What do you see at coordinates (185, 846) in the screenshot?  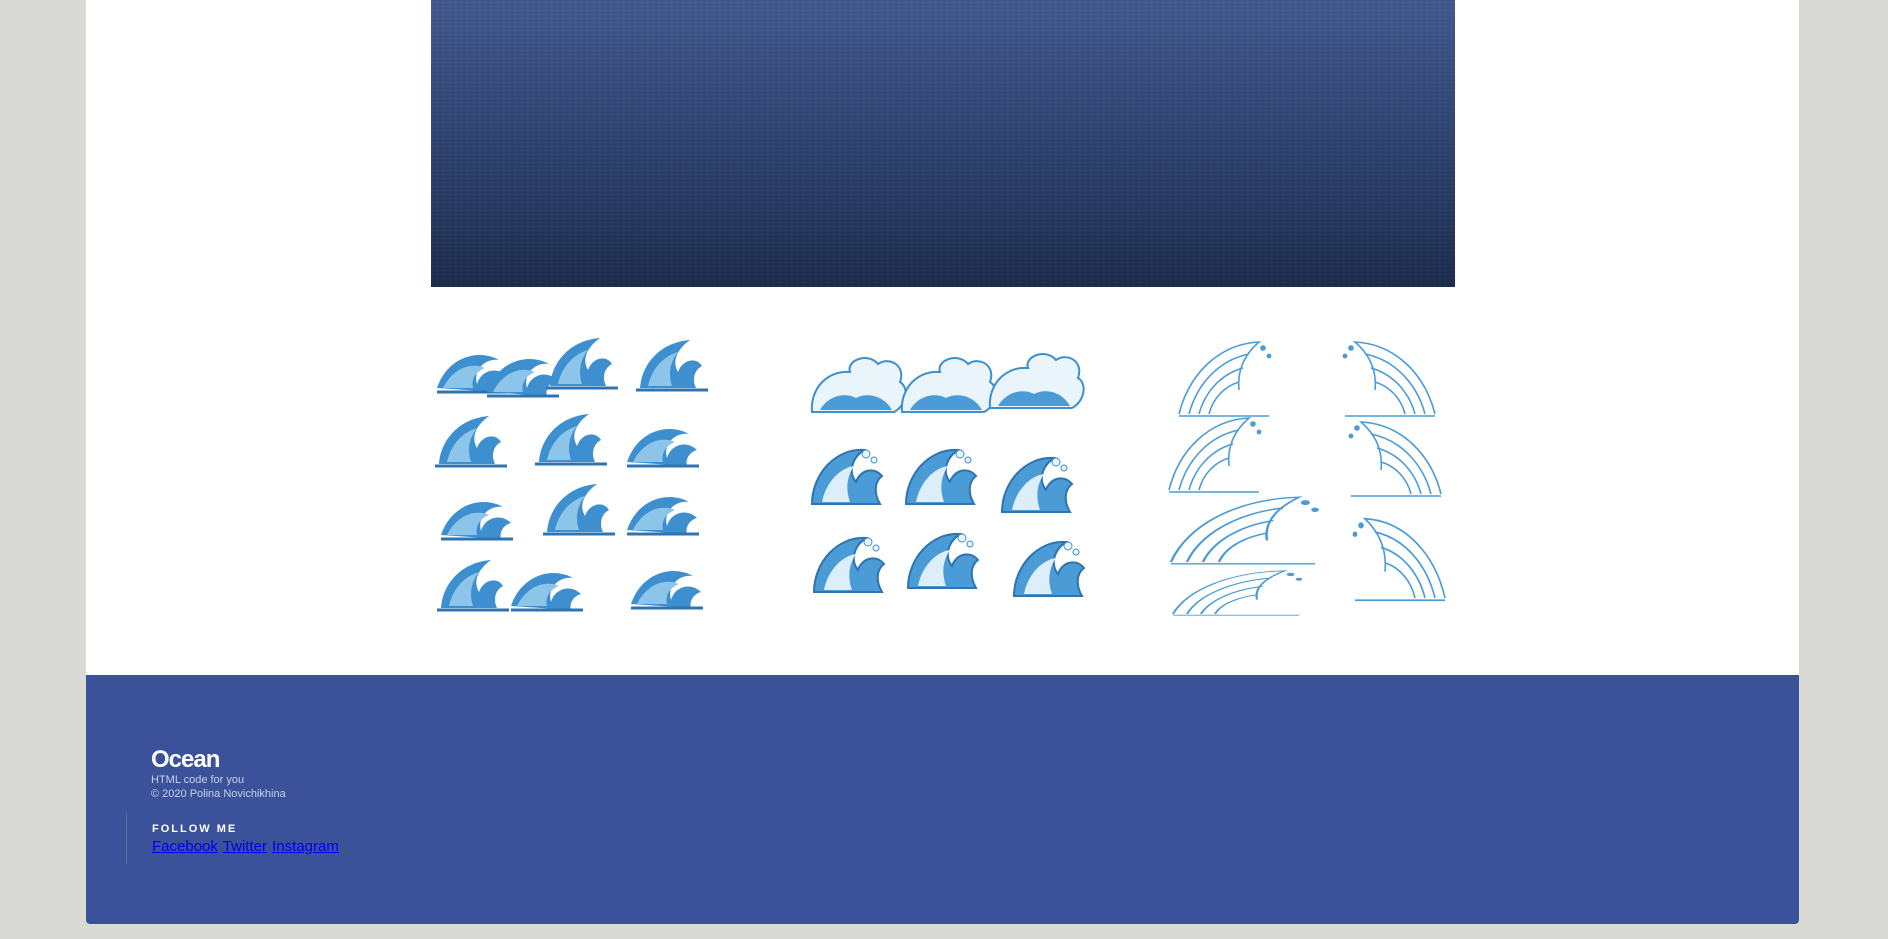 I see `facebook-link: Facebook` at bounding box center [185, 846].